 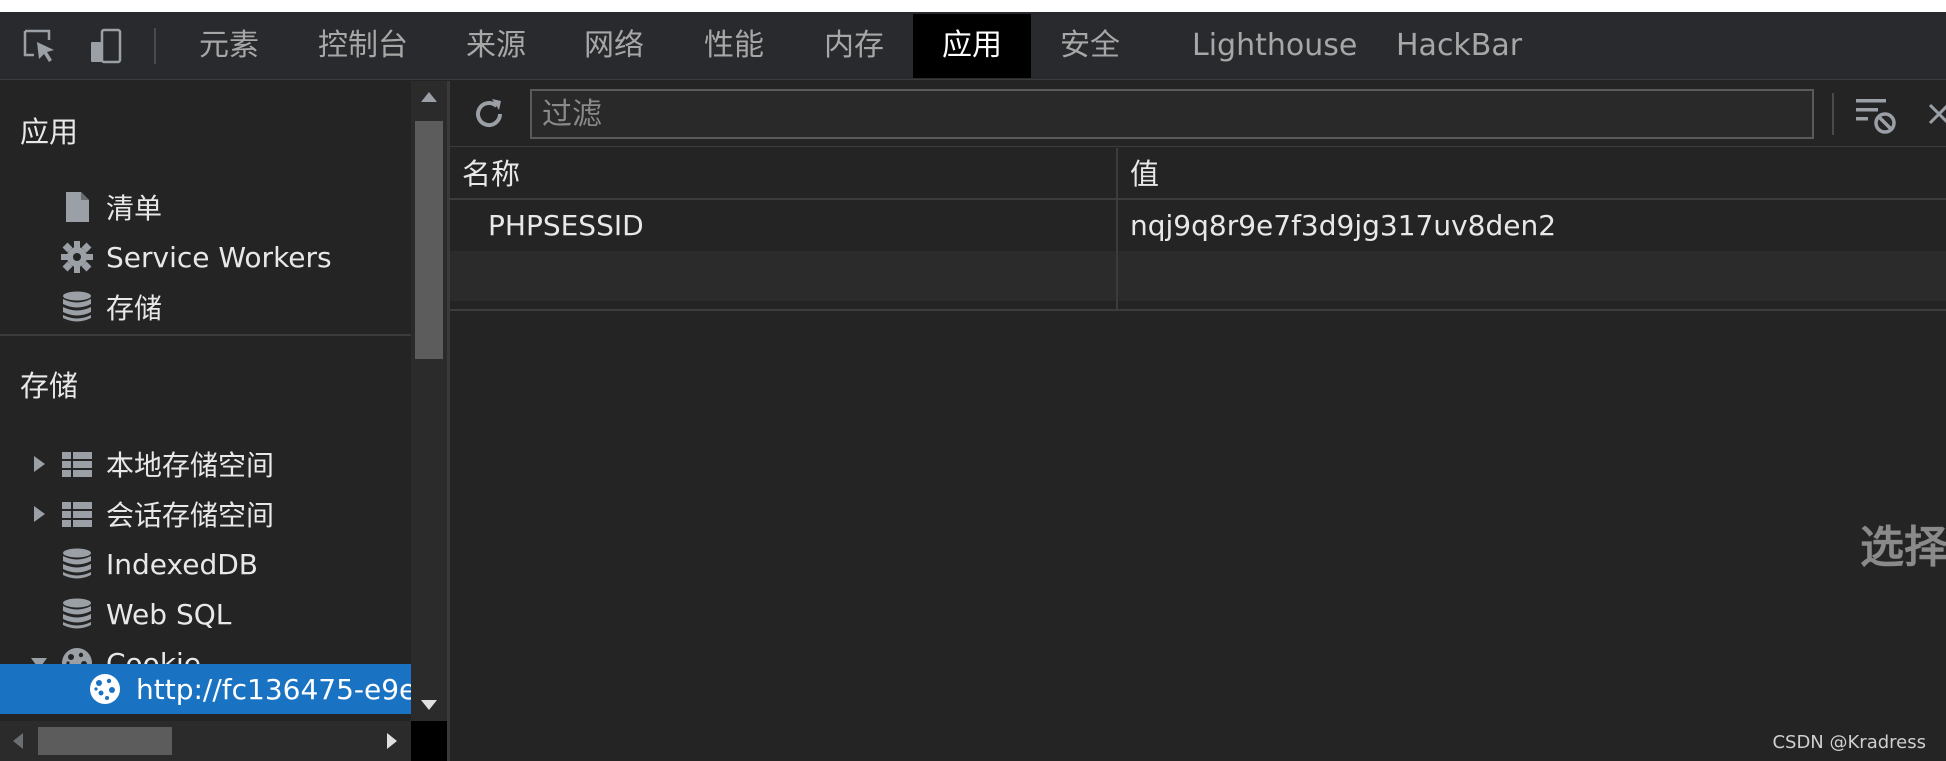 I want to click on sidebar-item-label: 会话存储空间, so click(x=190, y=515).